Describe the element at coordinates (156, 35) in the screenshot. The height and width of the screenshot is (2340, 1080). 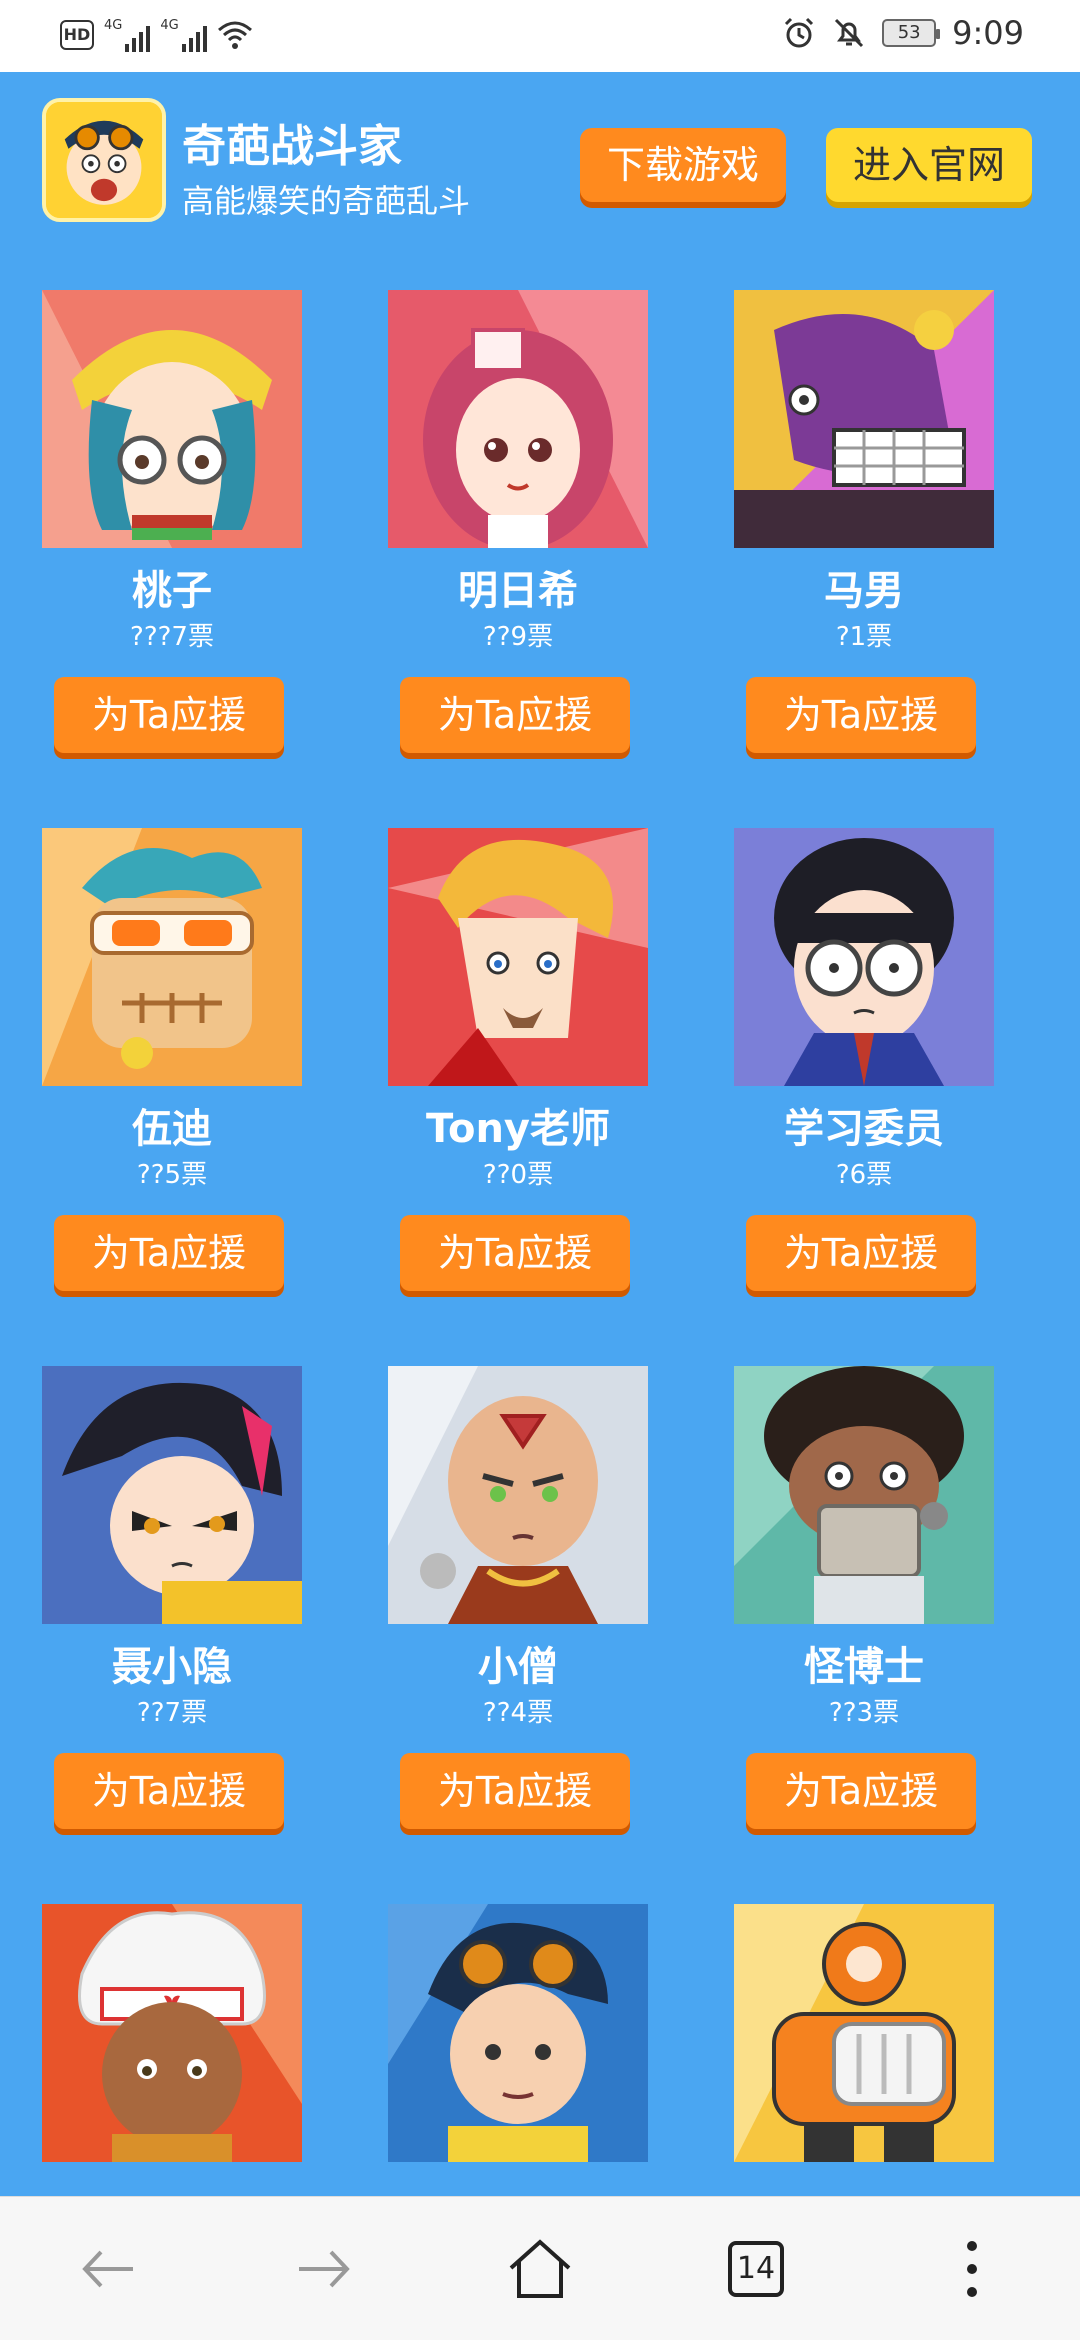
I see `status-left: HD 4G 4G` at that location.